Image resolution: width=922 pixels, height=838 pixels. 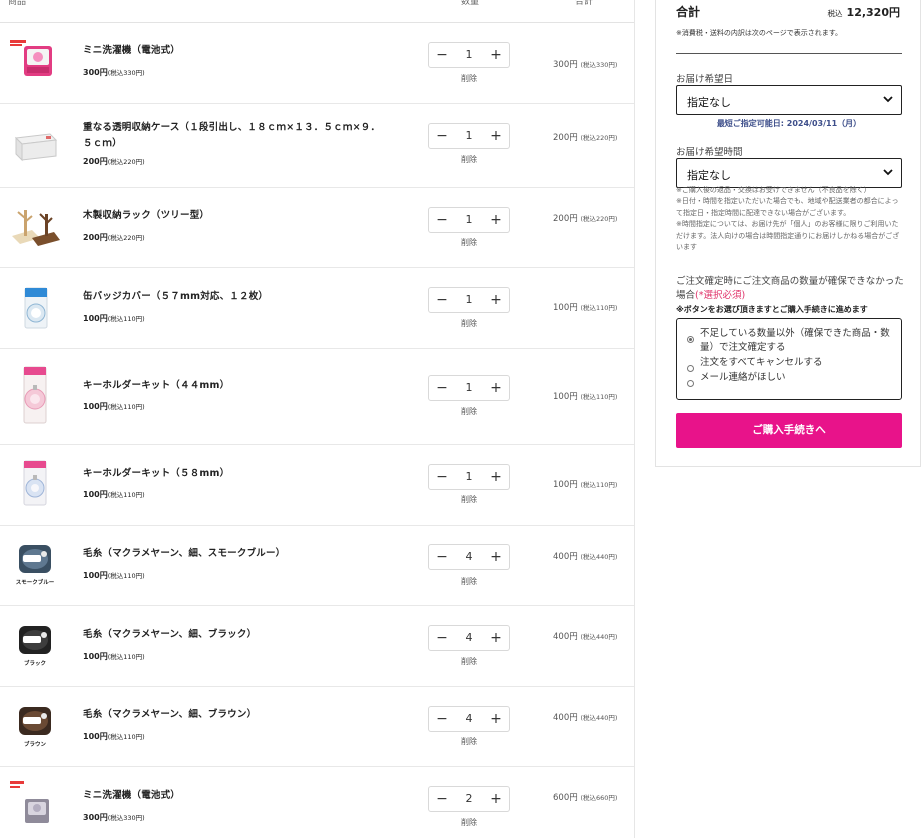 I want to click on line-total: 600円 (税込660円), so click(x=586, y=798).